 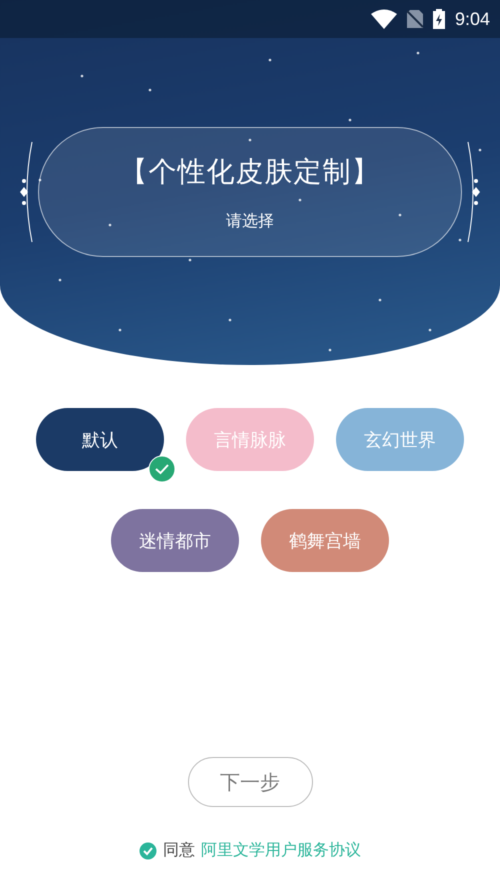 I want to click on wifi-icon, so click(x=383, y=19).